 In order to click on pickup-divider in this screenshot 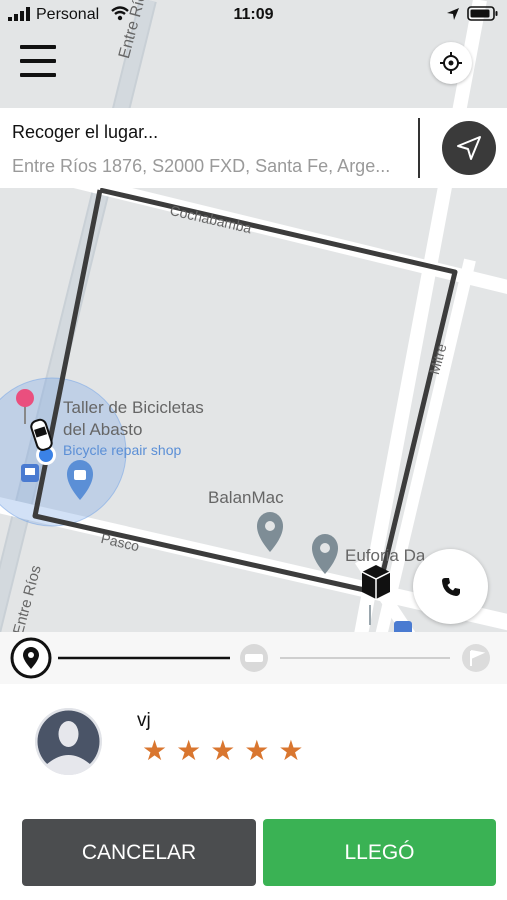, I will do `click(419, 148)`.